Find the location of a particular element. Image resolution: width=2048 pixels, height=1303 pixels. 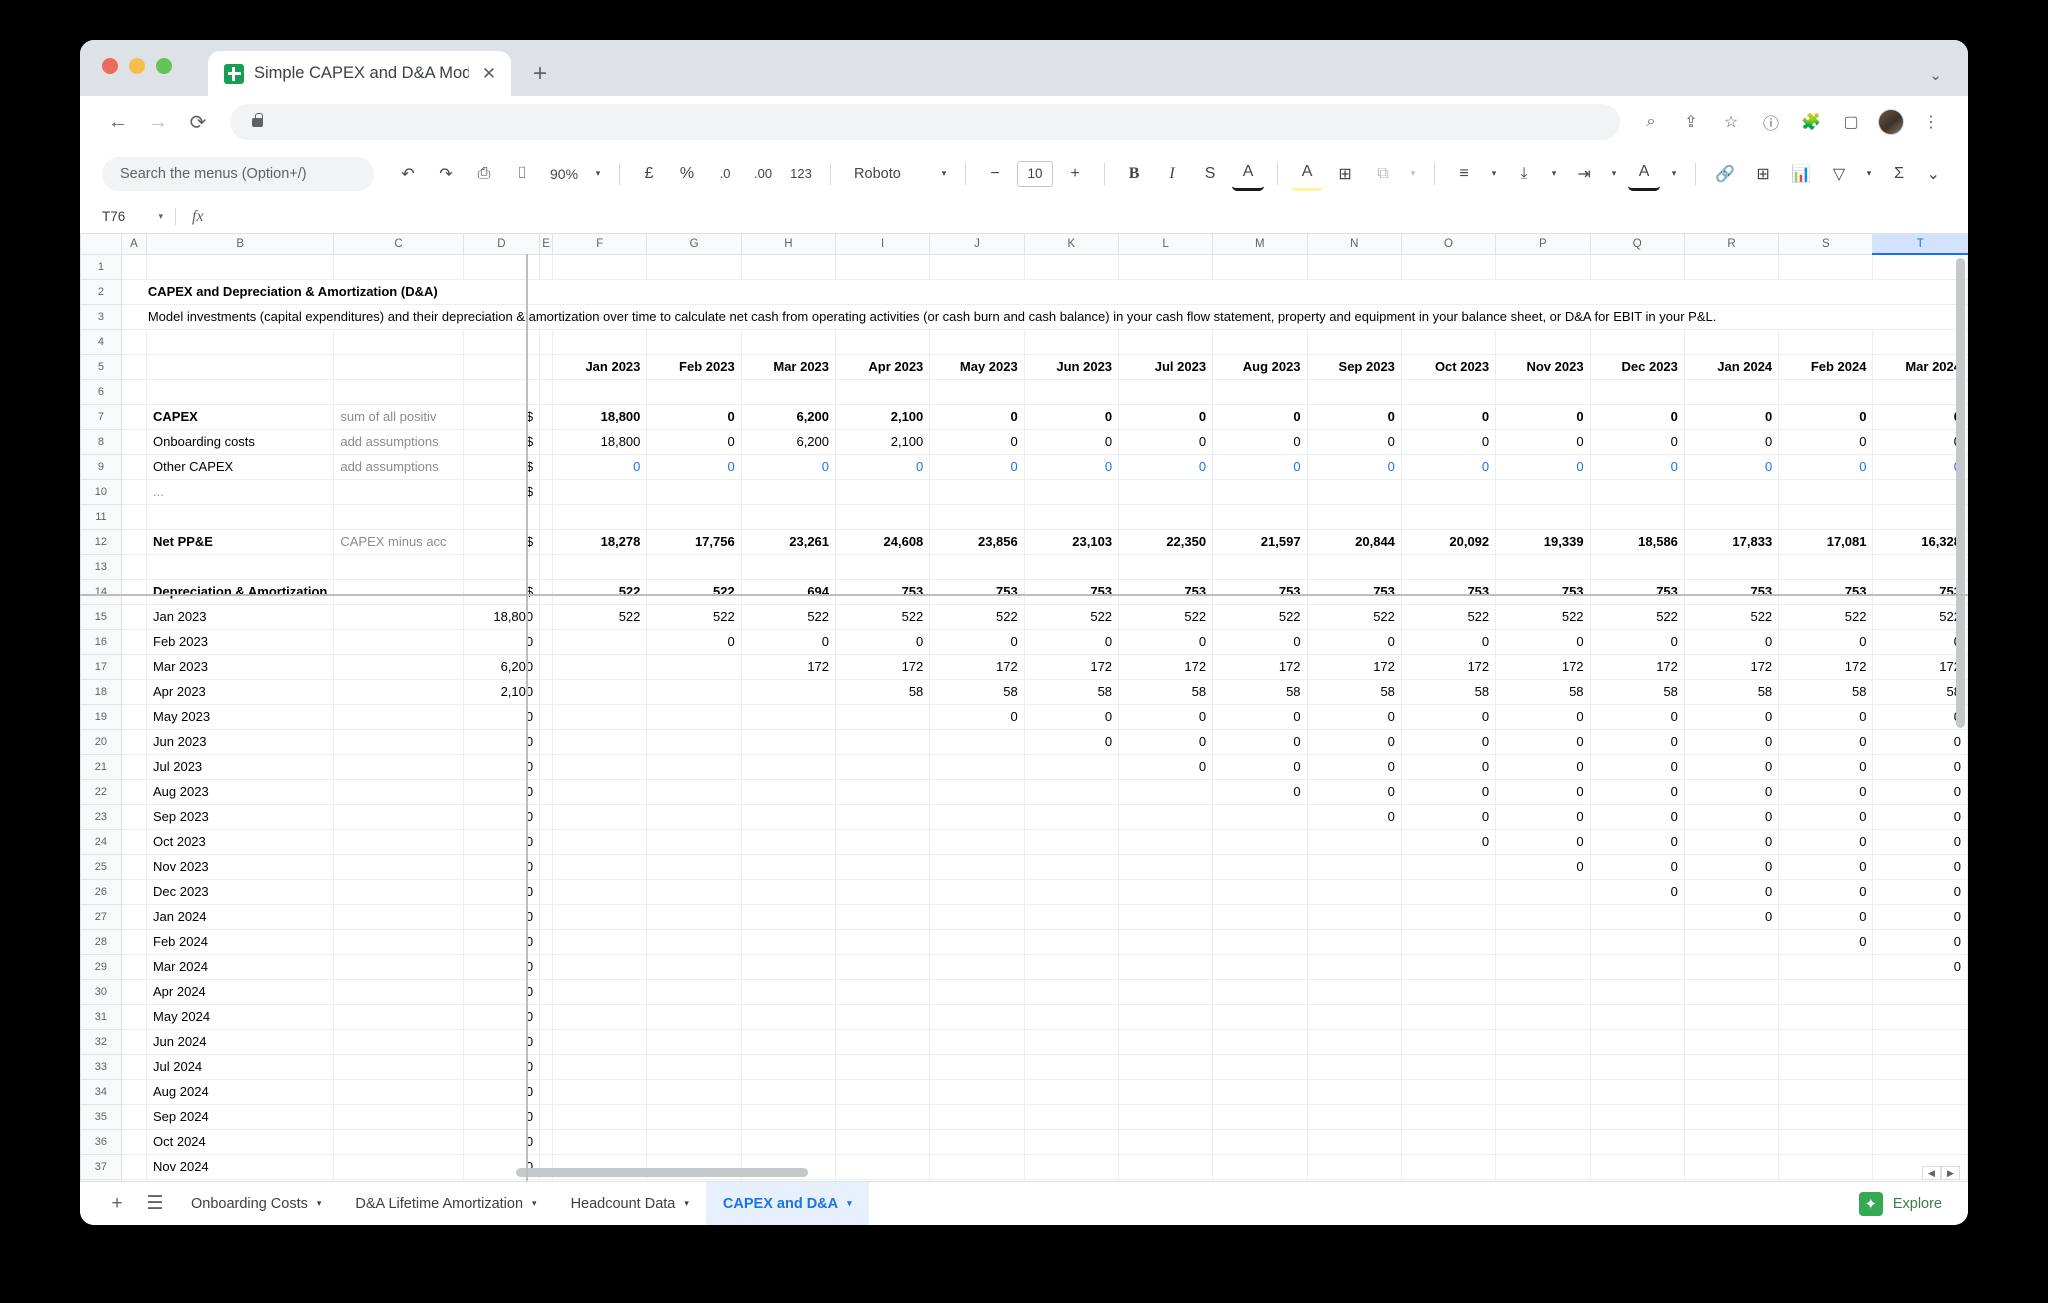

row-header-8: 8 is located at coordinates (101, 441).